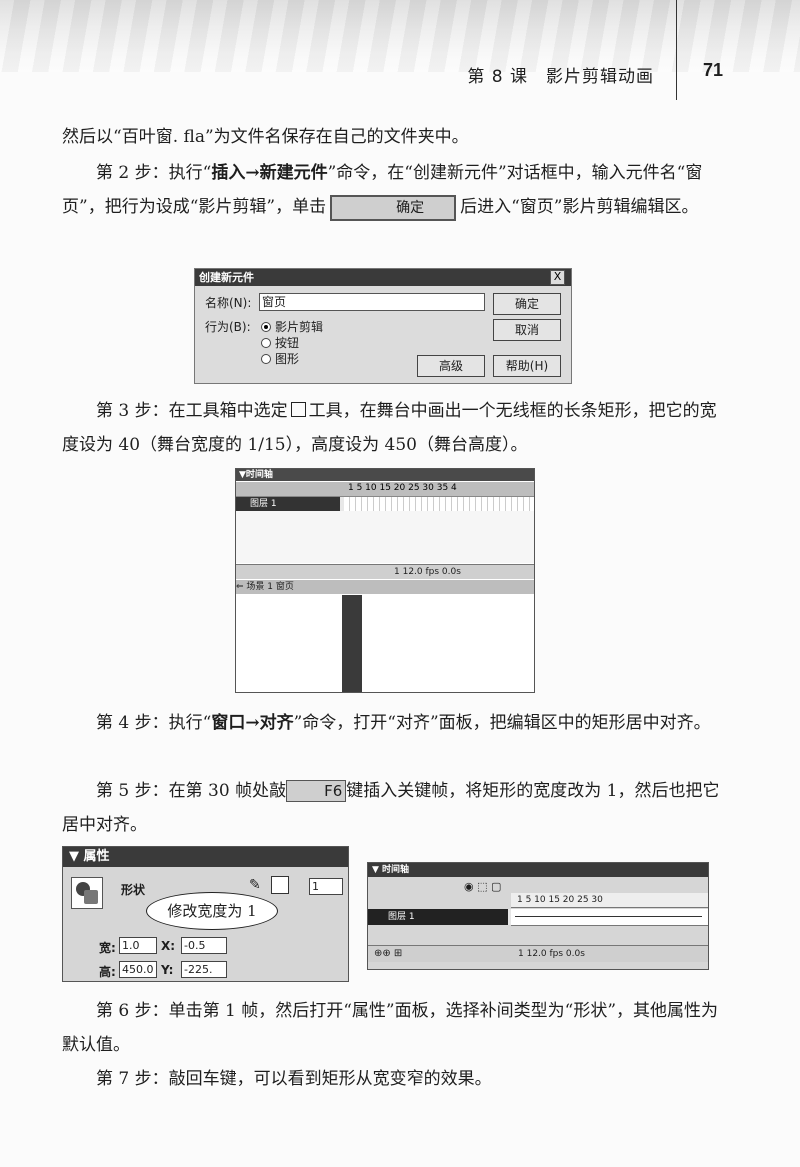 The image size is (800, 1167). What do you see at coordinates (502, 723) in the screenshot?
I see `step4-suffix: ”命令，打开“对齐”面板，把编辑区中的矩形居中对齐。` at bounding box center [502, 723].